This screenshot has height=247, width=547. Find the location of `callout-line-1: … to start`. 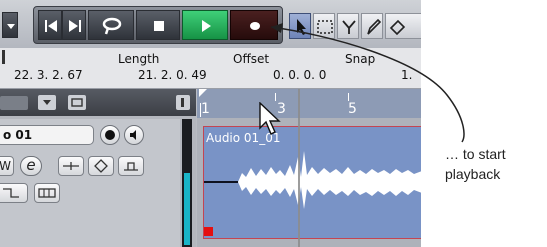

callout-line-1: … to start is located at coordinates (475, 154).